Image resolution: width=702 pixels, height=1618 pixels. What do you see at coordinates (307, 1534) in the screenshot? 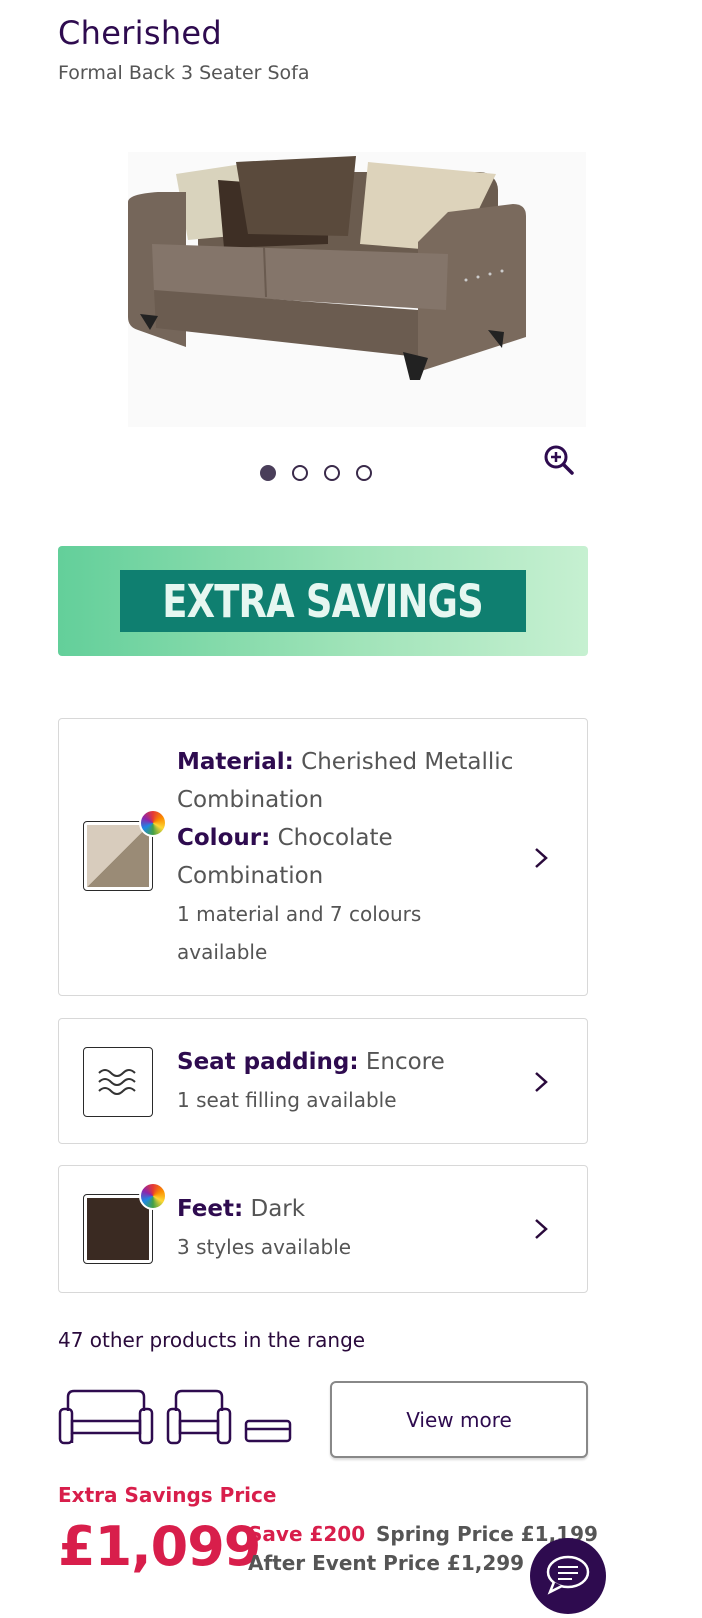
I see `save-amount: Save £200` at bounding box center [307, 1534].